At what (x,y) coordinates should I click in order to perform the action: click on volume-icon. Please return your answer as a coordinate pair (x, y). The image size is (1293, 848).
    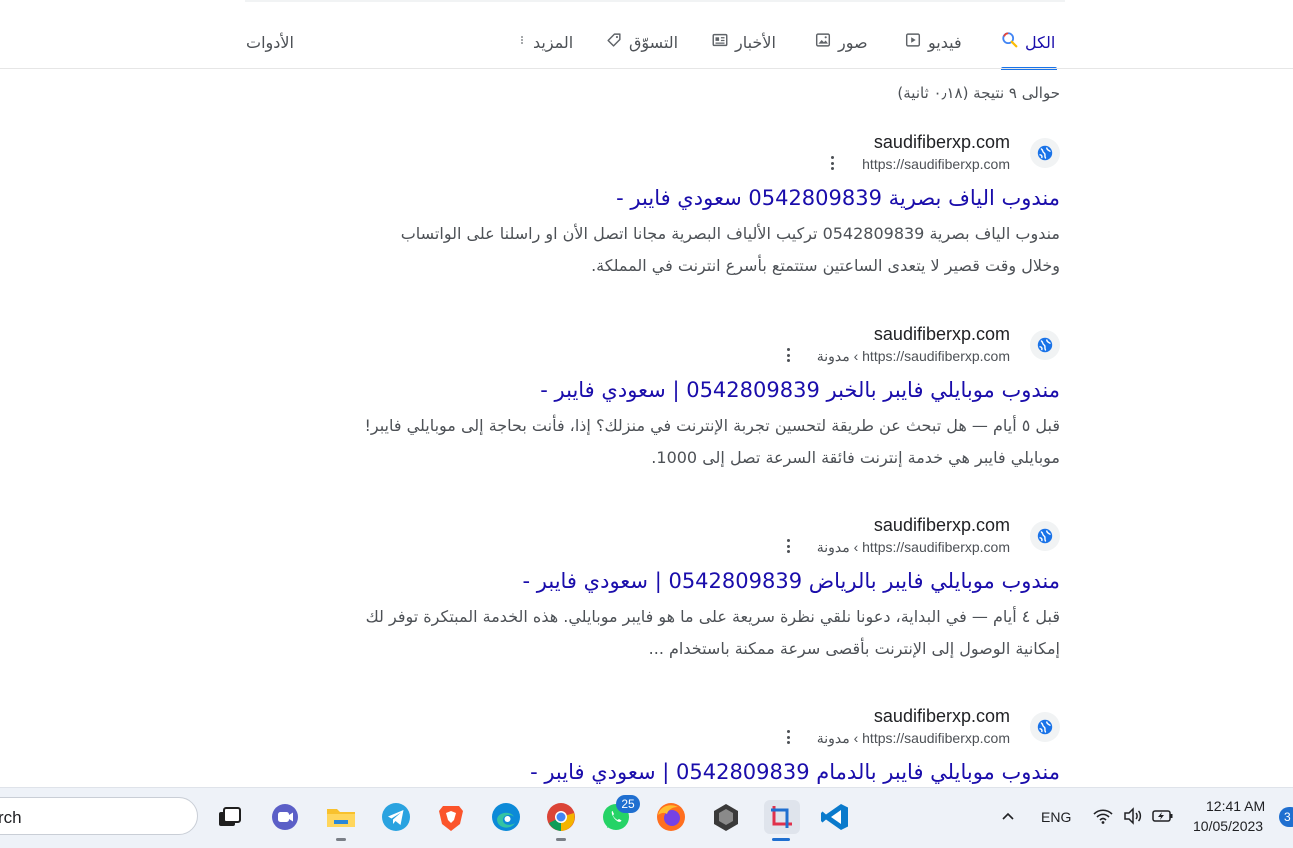
    Looking at the image, I should click on (1133, 818).